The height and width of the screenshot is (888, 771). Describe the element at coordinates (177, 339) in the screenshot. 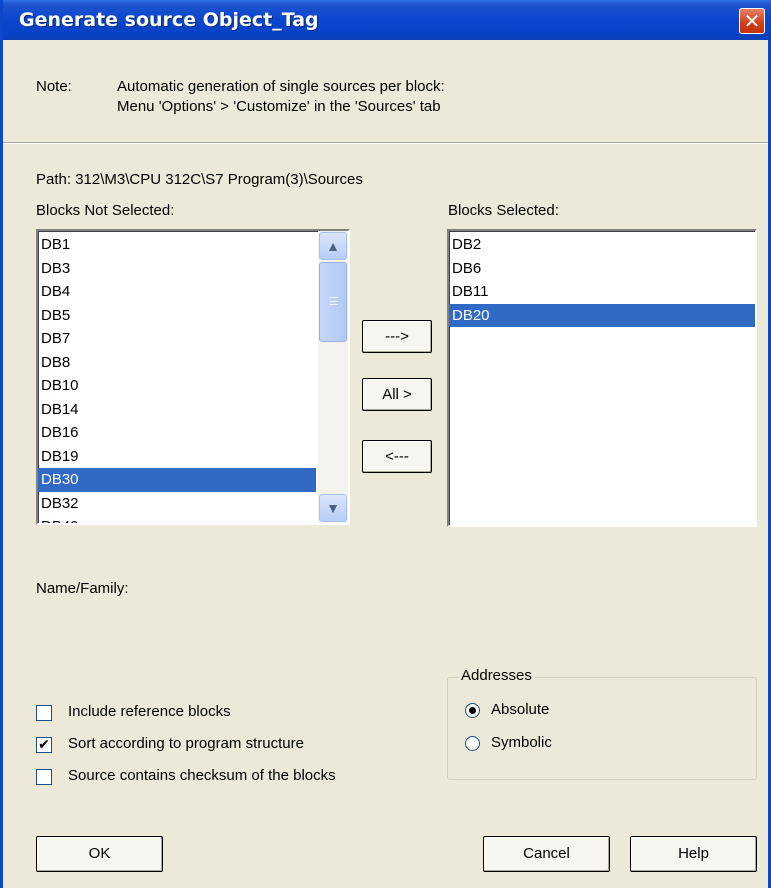

I see `list-item: DB7` at that location.